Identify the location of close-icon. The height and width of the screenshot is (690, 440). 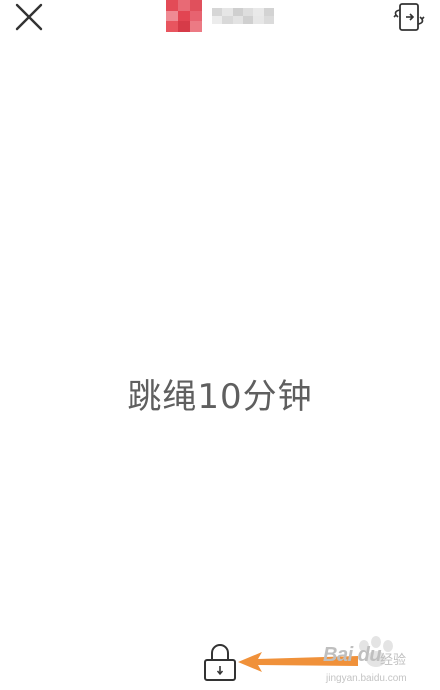
(29, 17).